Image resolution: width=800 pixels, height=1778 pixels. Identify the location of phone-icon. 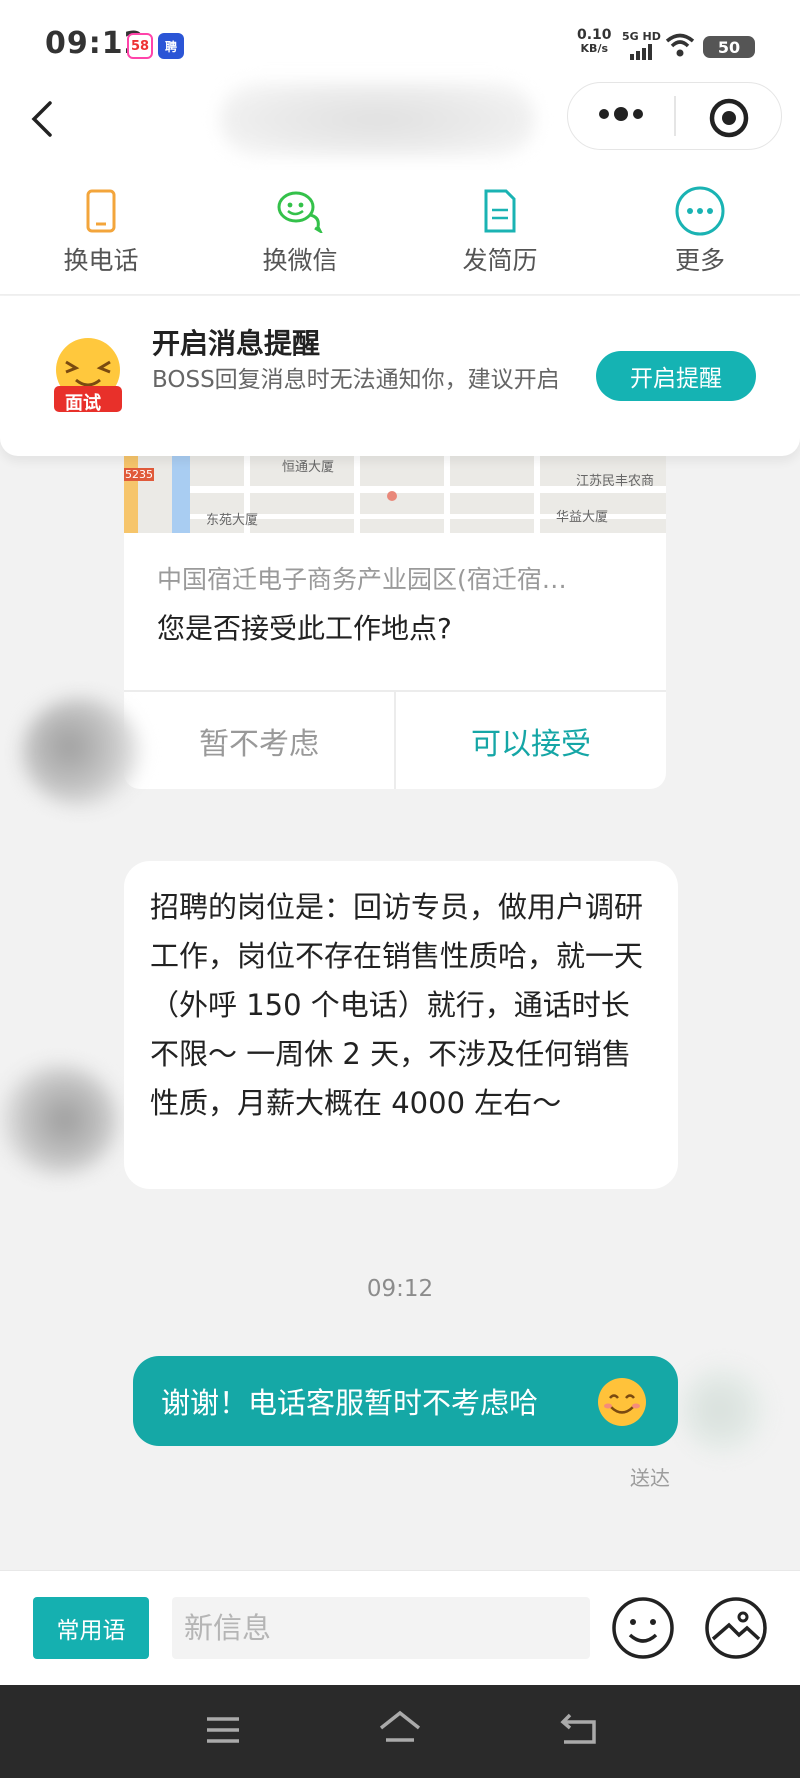
(101, 211).